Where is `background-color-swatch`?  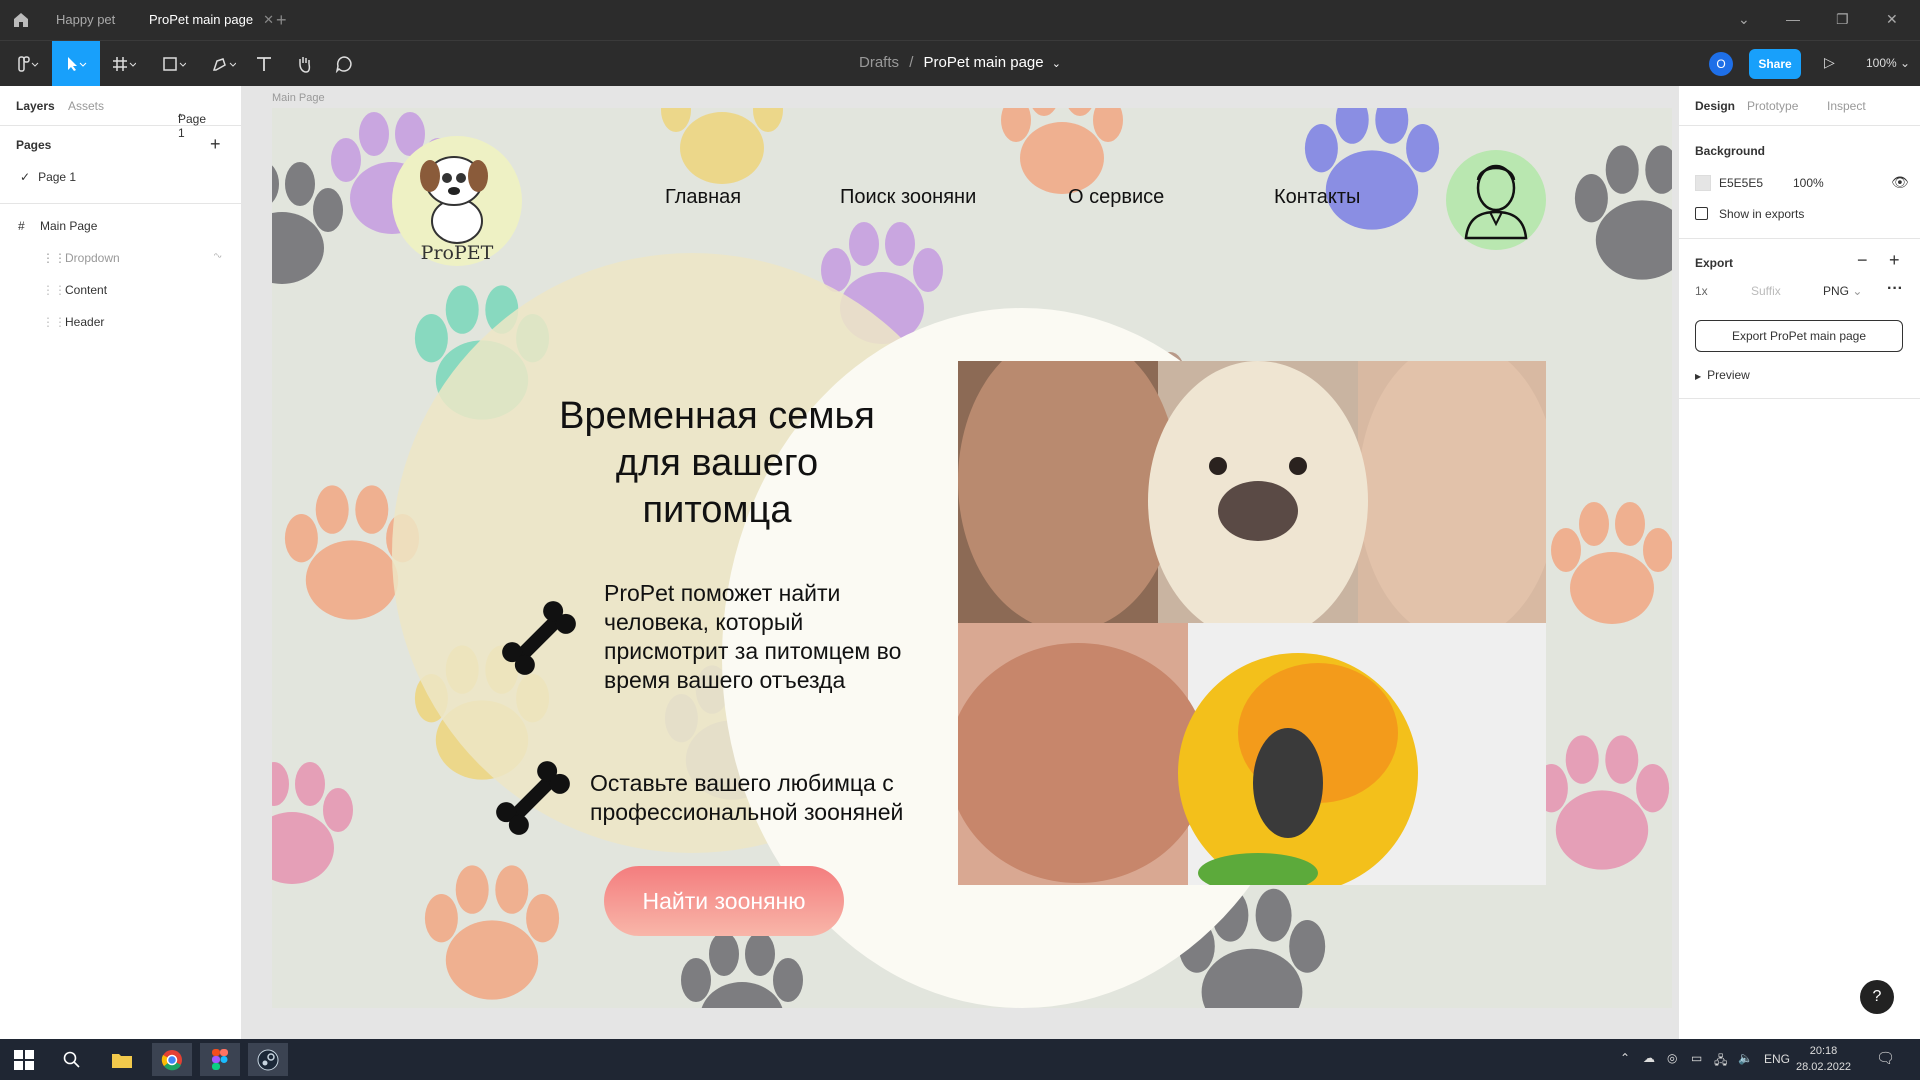 background-color-swatch is located at coordinates (1703, 183).